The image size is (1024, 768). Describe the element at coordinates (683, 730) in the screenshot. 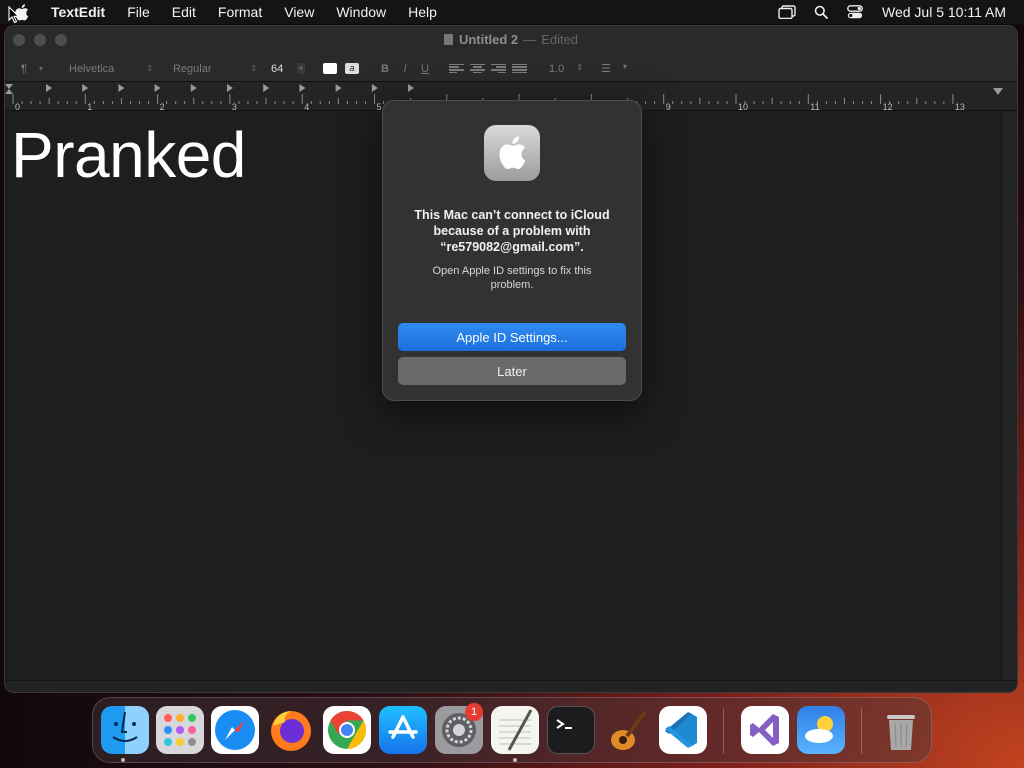

I see `visual-studio-code-icon` at that location.